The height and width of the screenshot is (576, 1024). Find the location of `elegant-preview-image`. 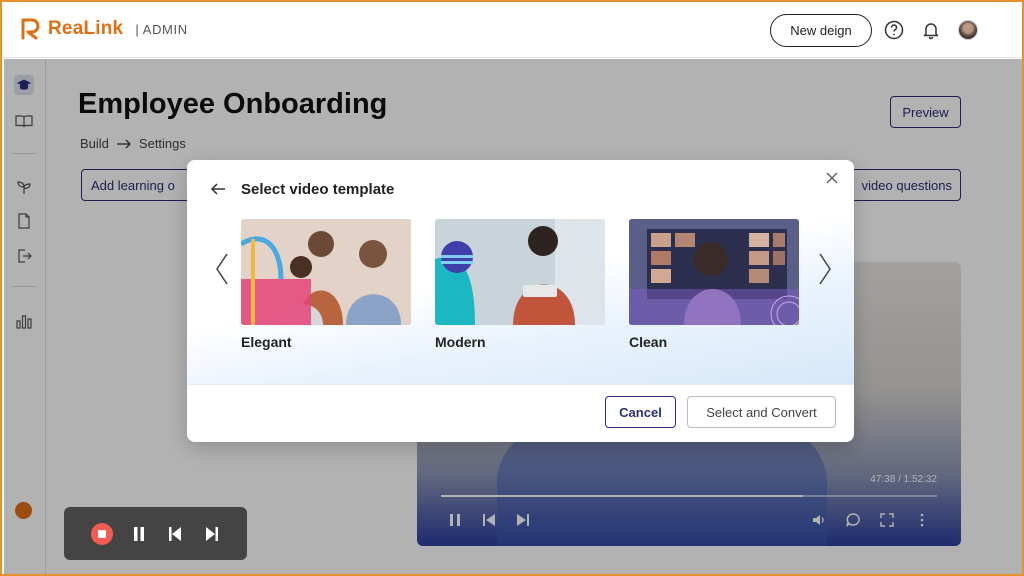

elegant-preview-image is located at coordinates (326, 272).